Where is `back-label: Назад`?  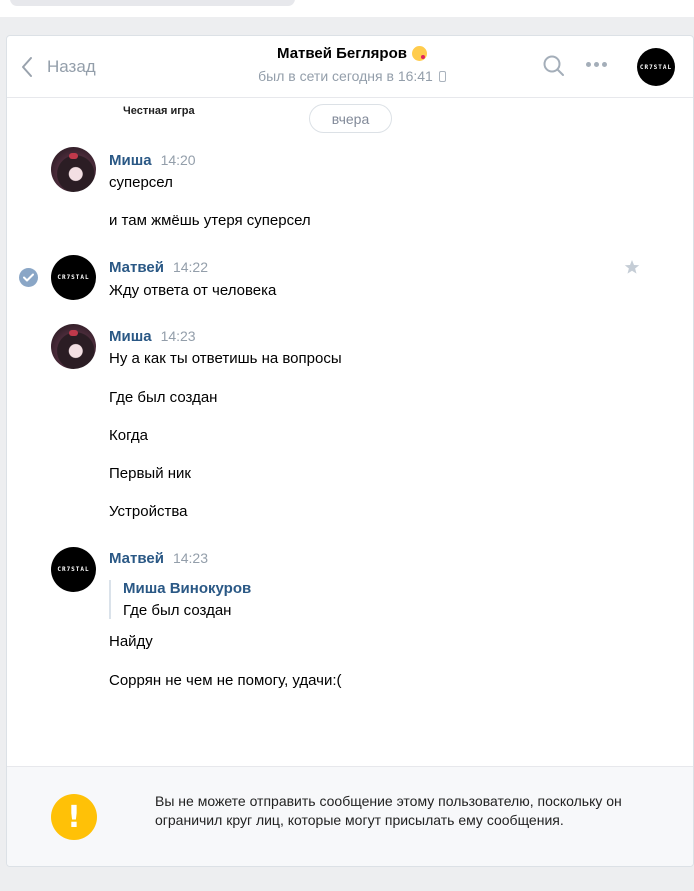
back-label: Назад is located at coordinates (71, 66).